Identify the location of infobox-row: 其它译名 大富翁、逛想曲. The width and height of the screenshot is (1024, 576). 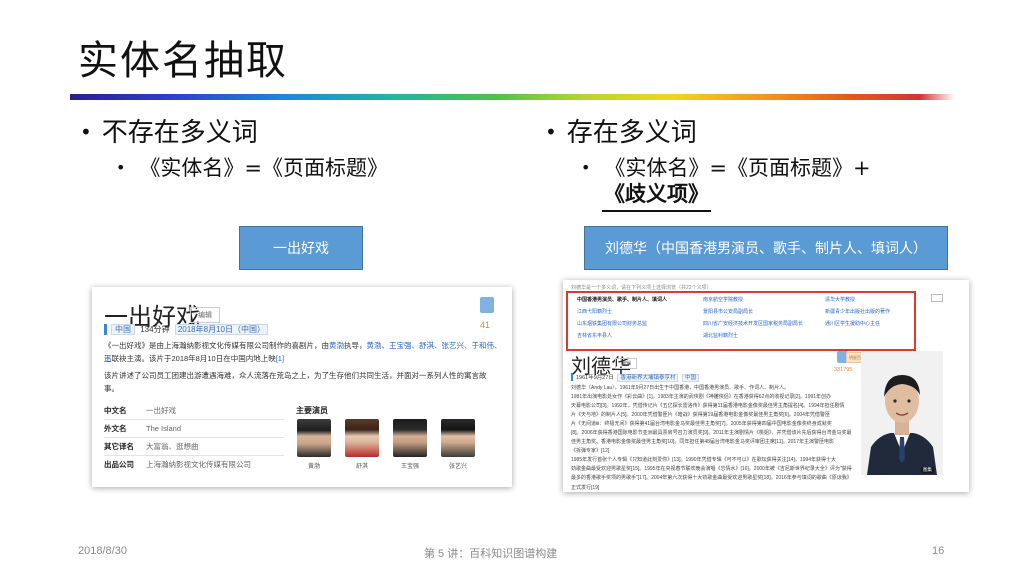
(151, 446).